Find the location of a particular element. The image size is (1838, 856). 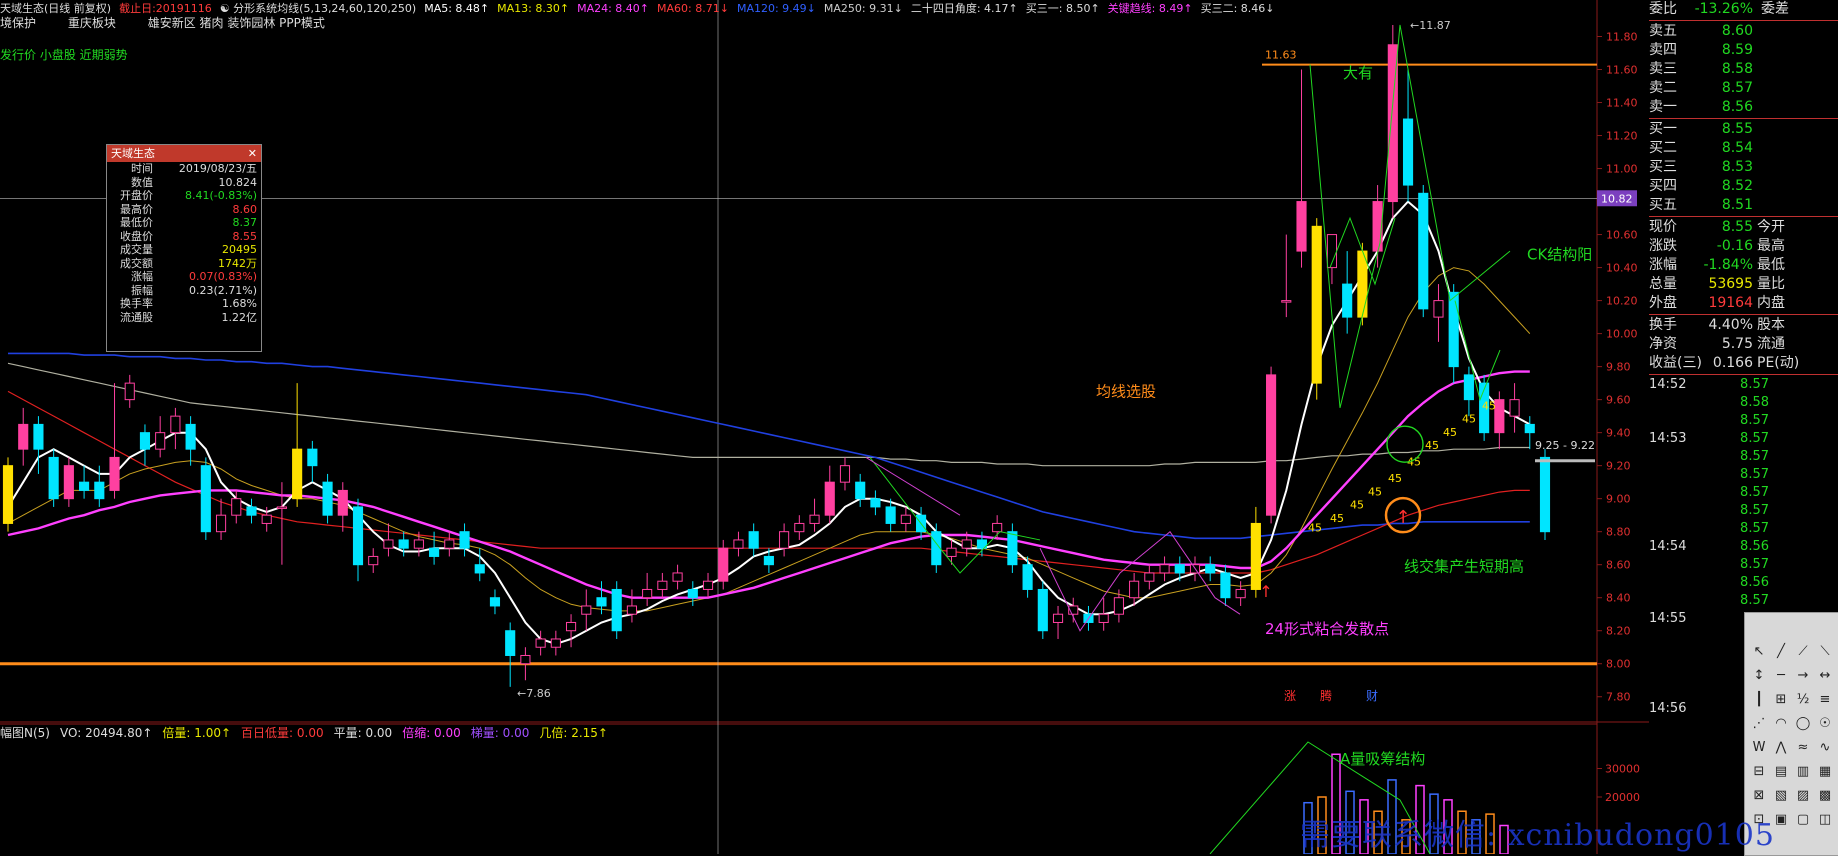

draw-tool-icon: ┃ is located at coordinates (1759, 700).